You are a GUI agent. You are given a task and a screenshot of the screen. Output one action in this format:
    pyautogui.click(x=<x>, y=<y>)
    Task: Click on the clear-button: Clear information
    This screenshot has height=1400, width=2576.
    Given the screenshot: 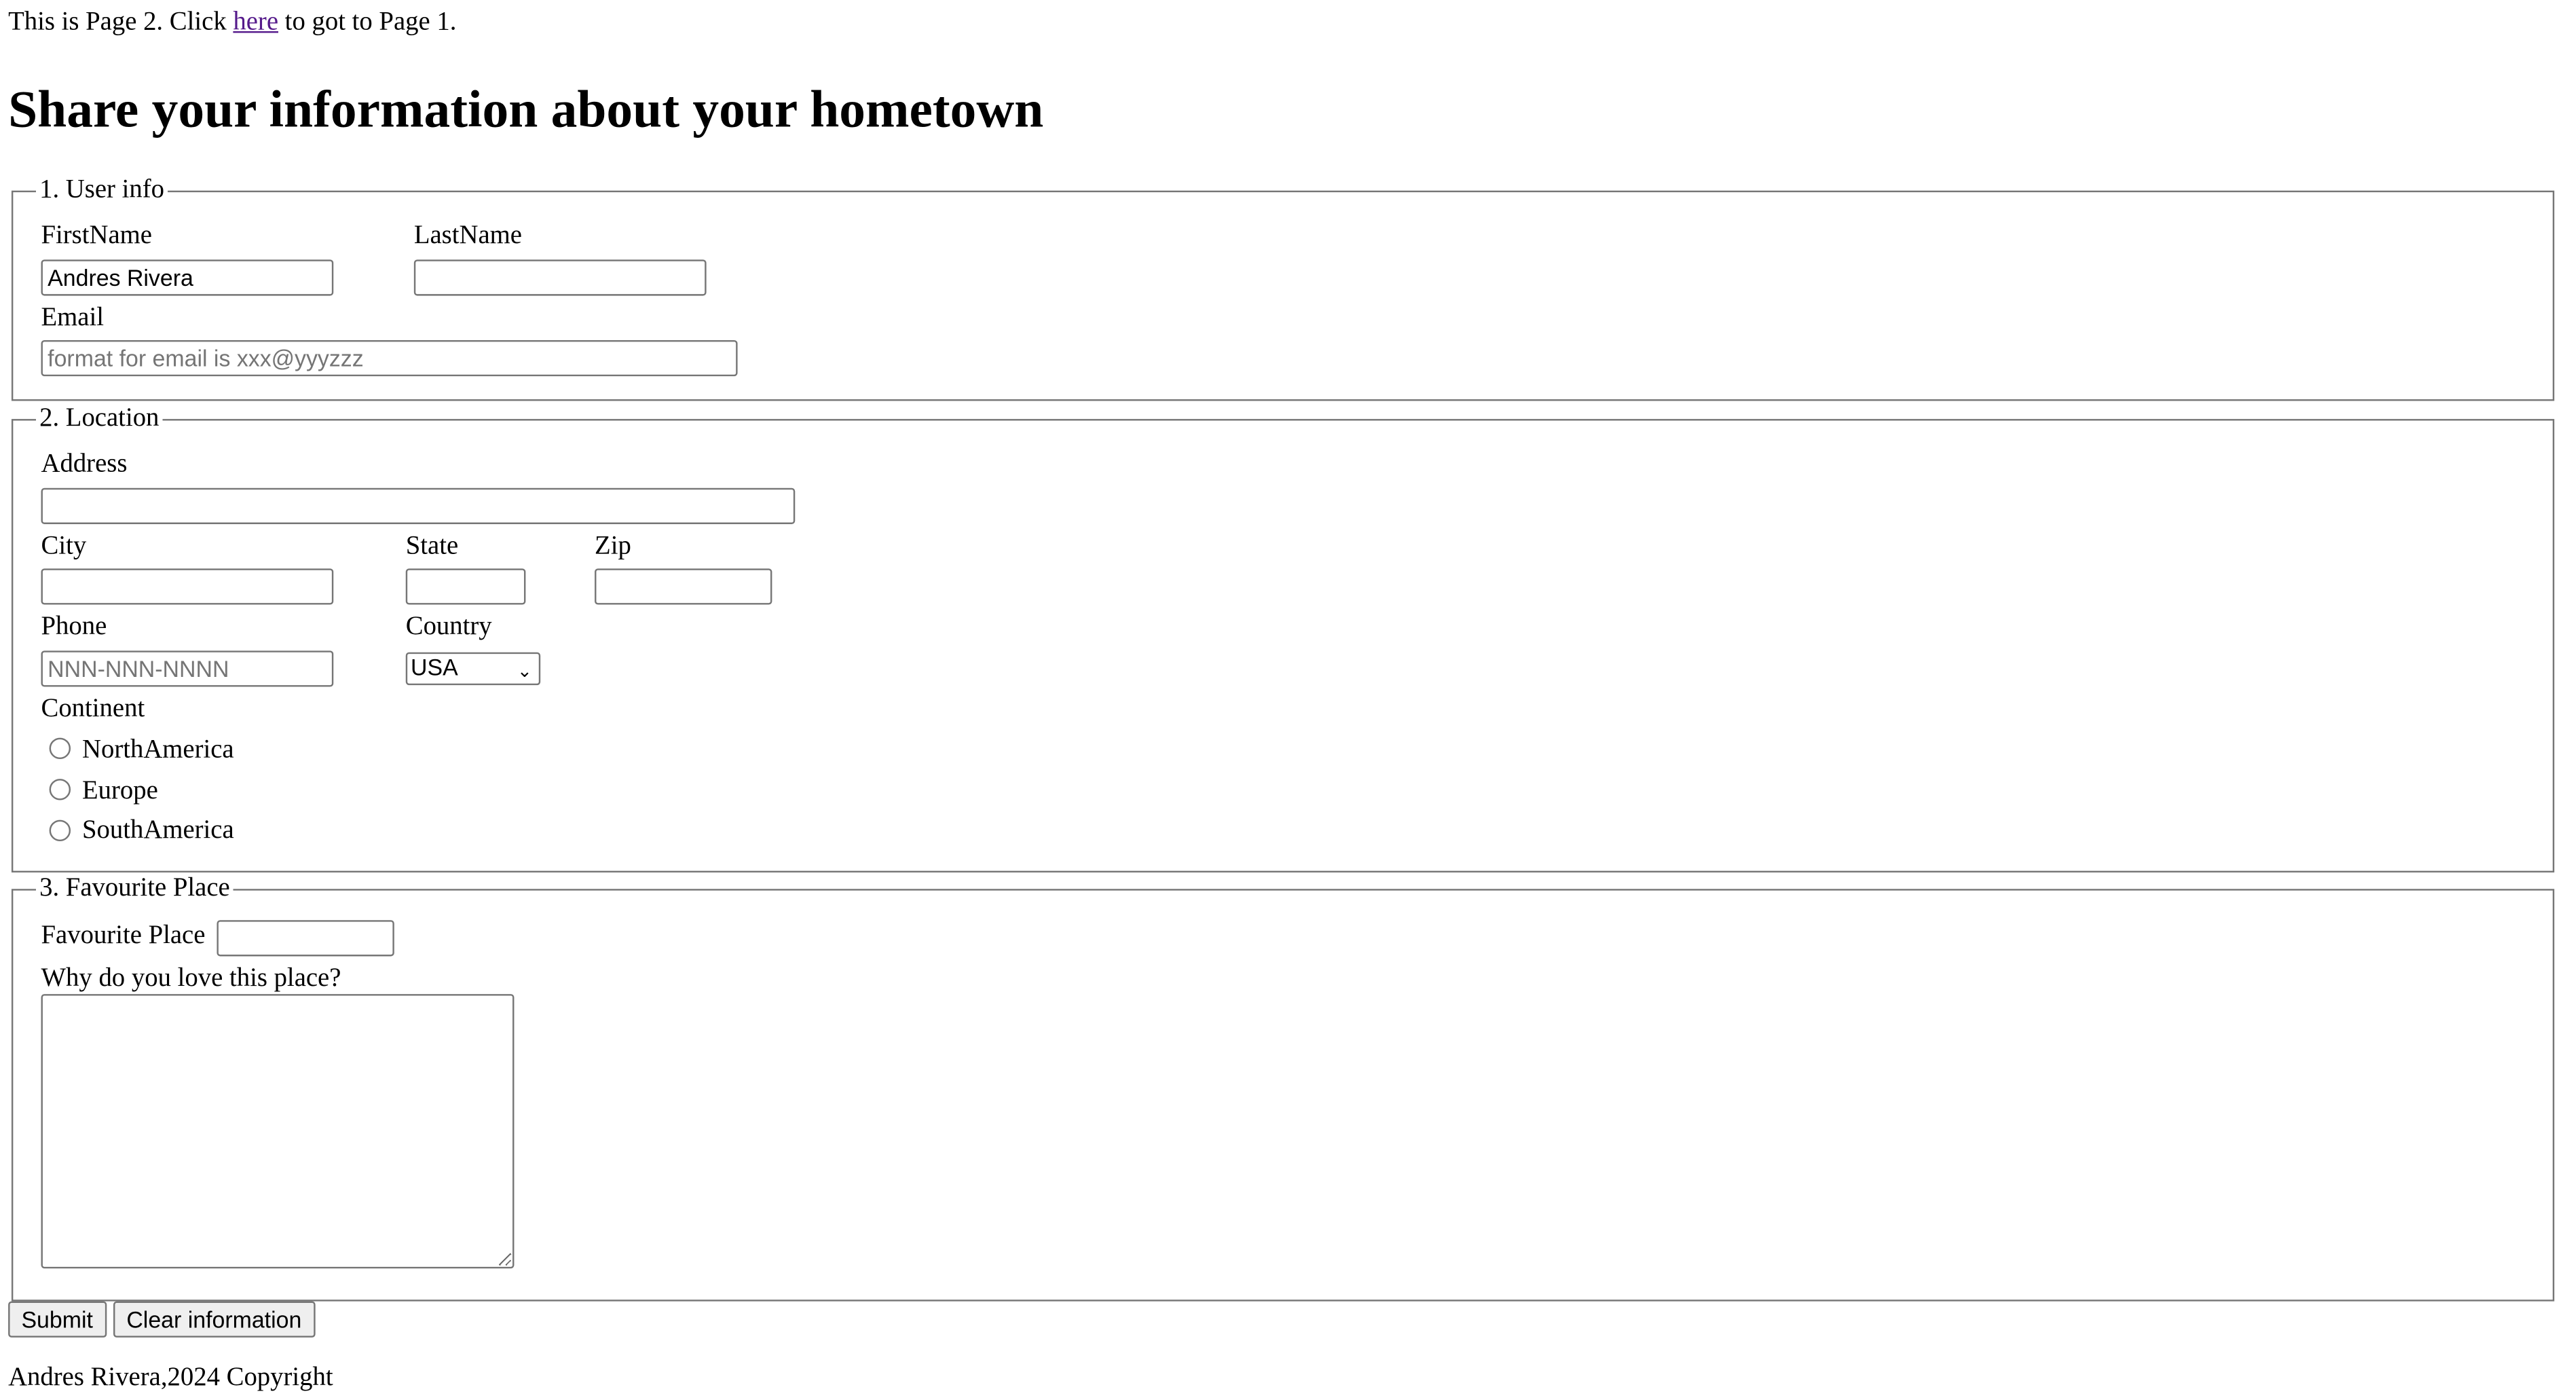 What is the action you would take?
    pyautogui.click(x=214, y=1319)
    